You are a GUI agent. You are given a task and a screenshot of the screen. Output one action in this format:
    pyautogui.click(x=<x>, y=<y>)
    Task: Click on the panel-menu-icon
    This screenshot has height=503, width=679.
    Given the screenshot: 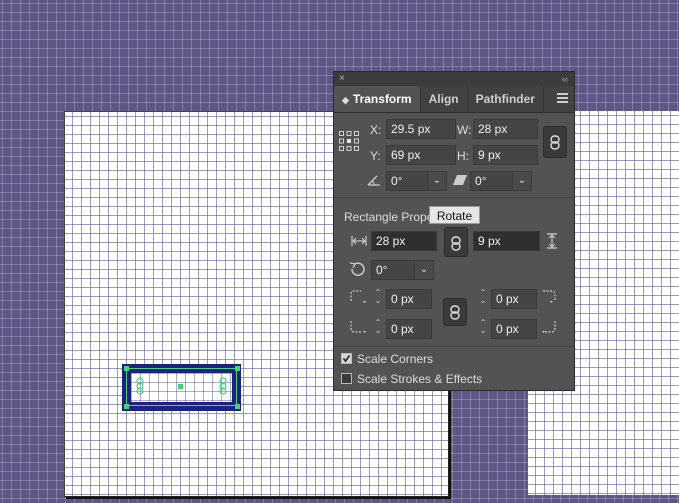 What is the action you would take?
    pyautogui.click(x=562, y=98)
    